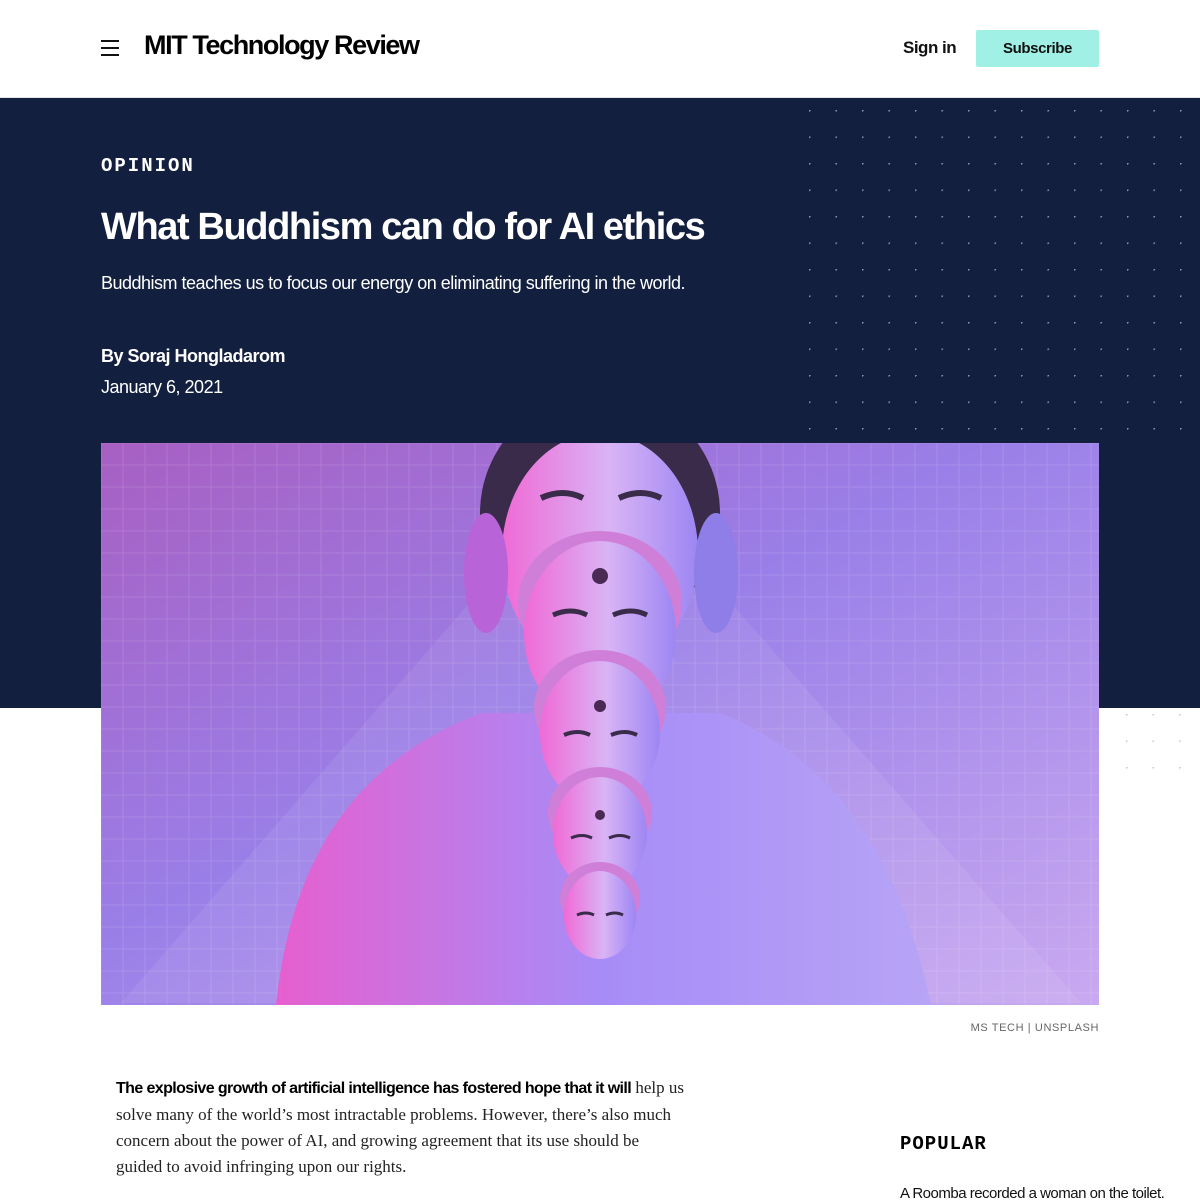 This screenshot has width=1200, height=1202. What do you see at coordinates (193, 356) in the screenshot?
I see `article-byline: By Soraj Hongladarom` at bounding box center [193, 356].